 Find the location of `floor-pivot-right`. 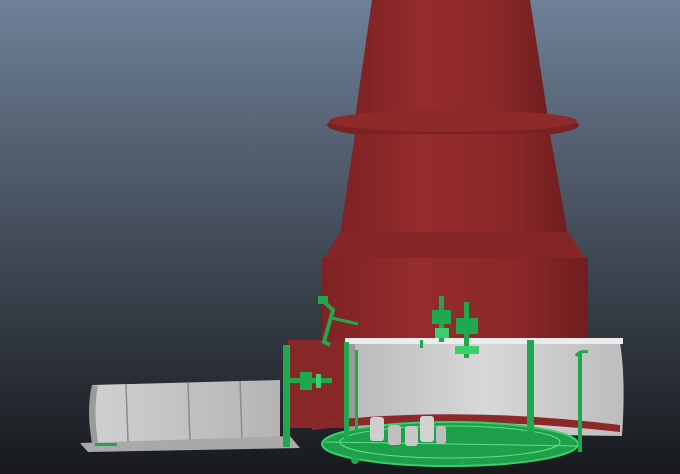

floor-pivot-right is located at coordinates (462, 462).